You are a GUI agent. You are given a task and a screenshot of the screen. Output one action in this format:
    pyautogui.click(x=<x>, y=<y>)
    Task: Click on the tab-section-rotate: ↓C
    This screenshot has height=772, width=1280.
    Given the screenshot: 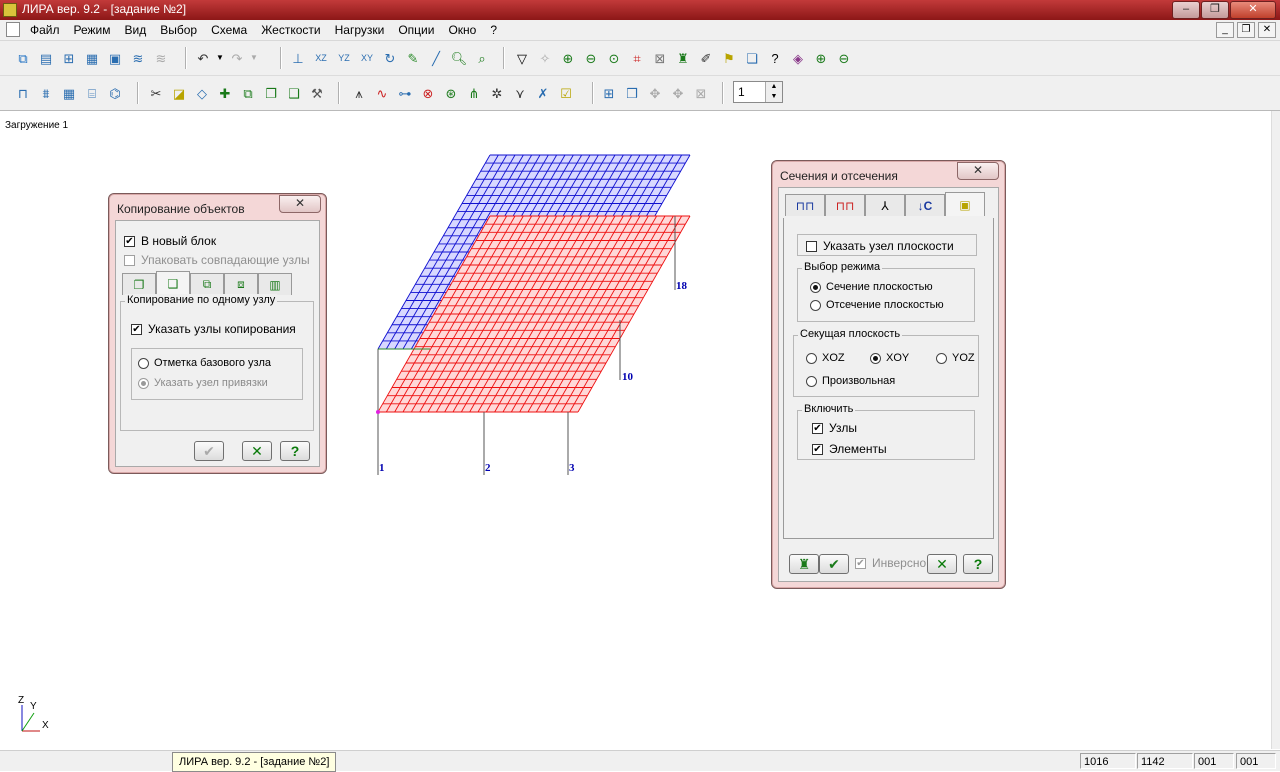 What is the action you would take?
    pyautogui.click(x=925, y=205)
    